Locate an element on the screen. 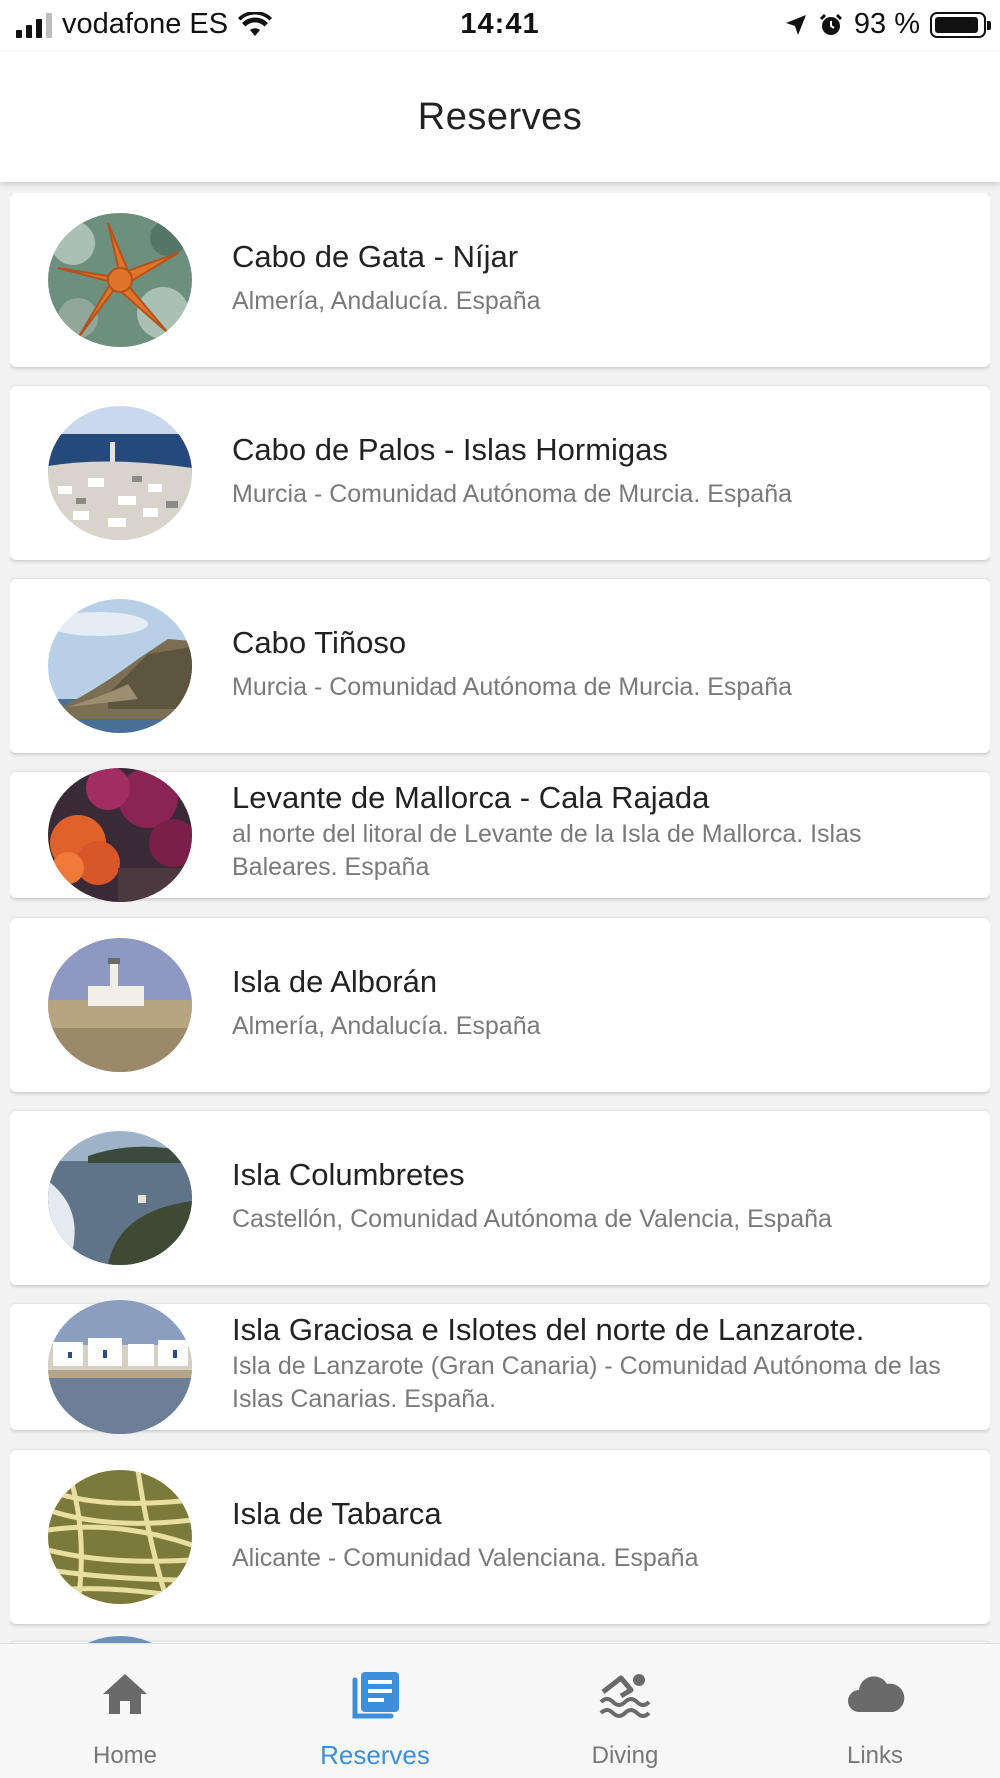 The height and width of the screenshot is (1778, 1000). home-icon is located at coordinates (125, 1696).